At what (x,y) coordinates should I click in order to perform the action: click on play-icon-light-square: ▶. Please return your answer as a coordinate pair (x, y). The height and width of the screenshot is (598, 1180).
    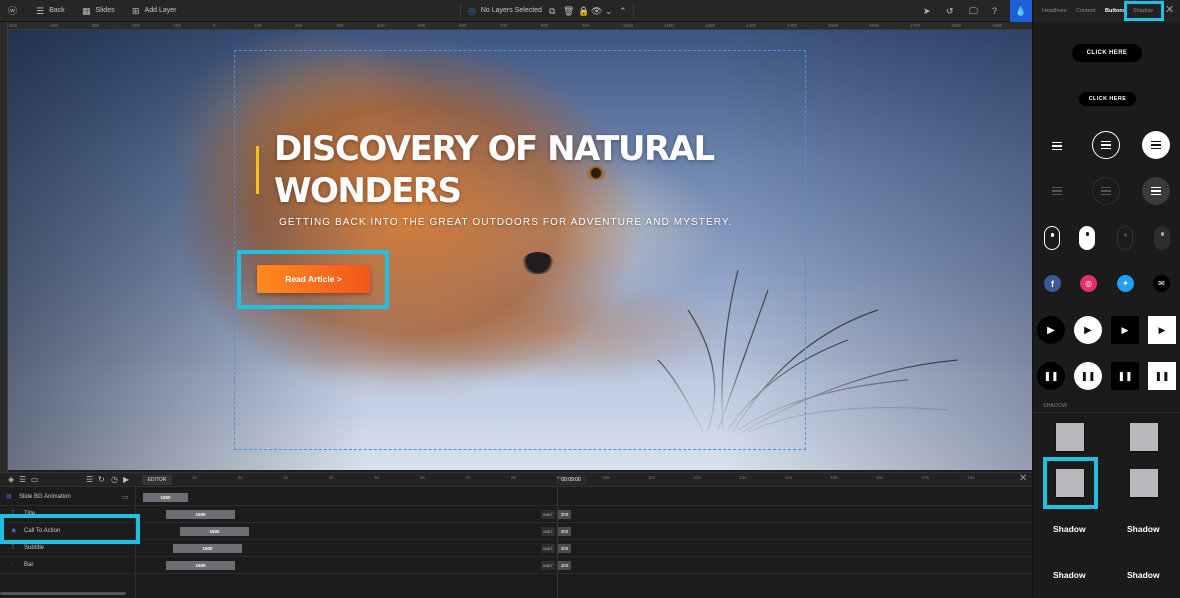
    Looking at the image, I should click on (1162, 330).